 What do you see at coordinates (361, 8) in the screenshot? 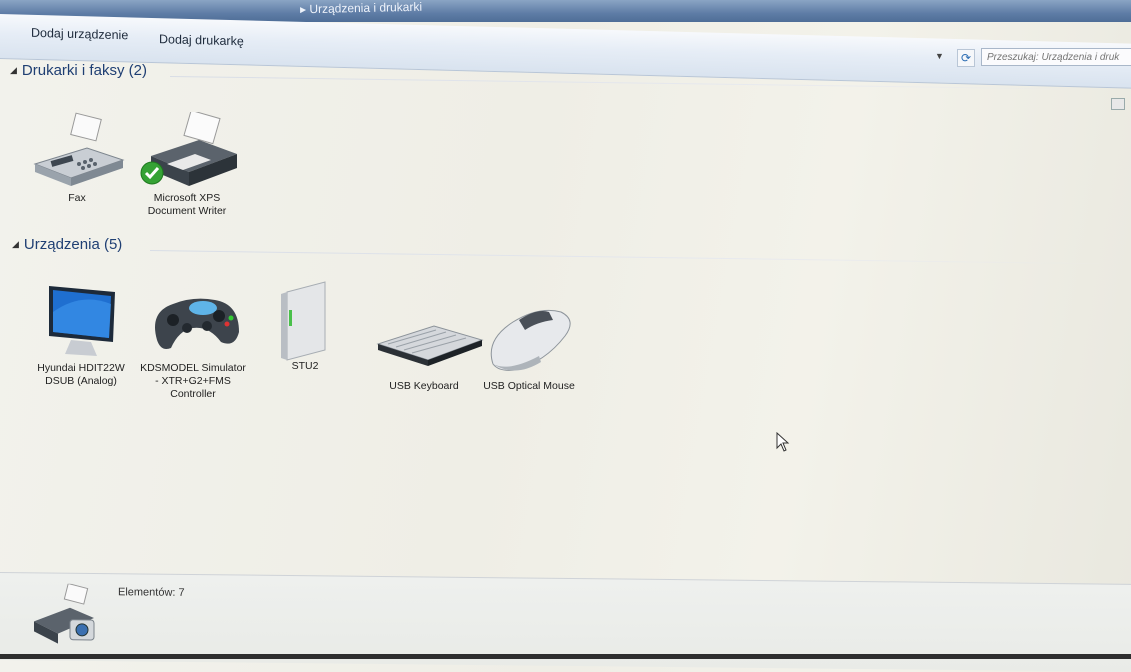
I see `breadcrumb: ▸ Urządzenia i drukarki` at bounding box center [361, 8].